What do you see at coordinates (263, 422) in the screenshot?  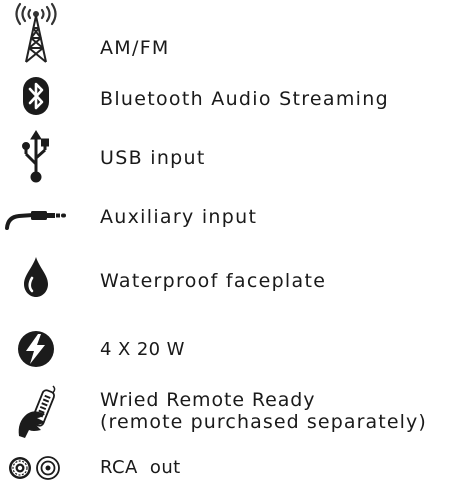 I see `feature-sublabel: (remote purchased separately)` at bounding box center [263, 422].